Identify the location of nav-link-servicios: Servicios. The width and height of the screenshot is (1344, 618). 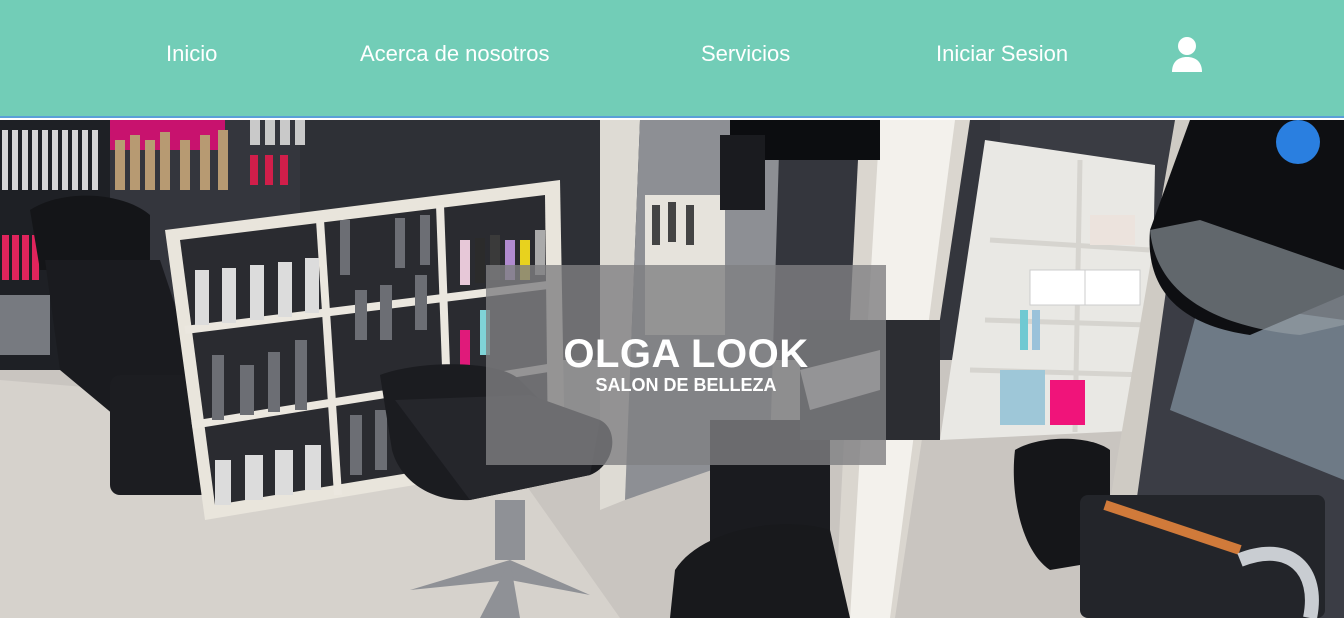
(745, 54).